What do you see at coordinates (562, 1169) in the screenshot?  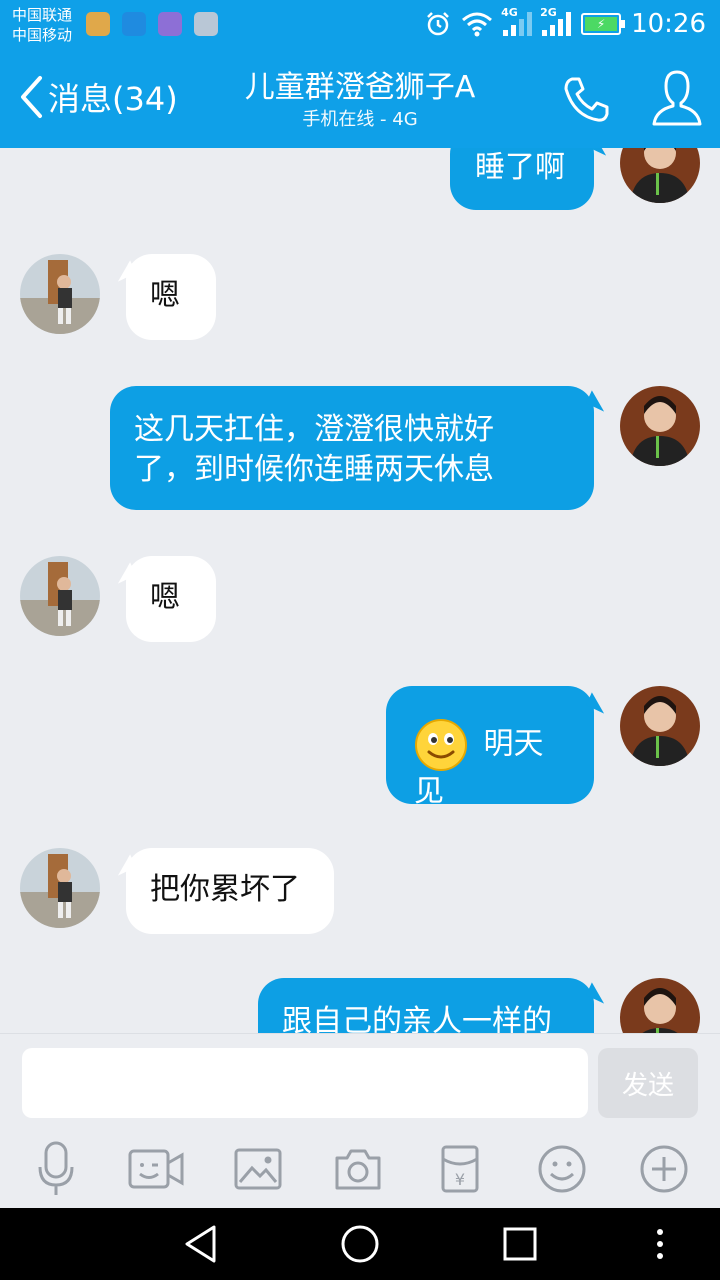 I see `emoji-icon` at bounding box center [562, 1169].